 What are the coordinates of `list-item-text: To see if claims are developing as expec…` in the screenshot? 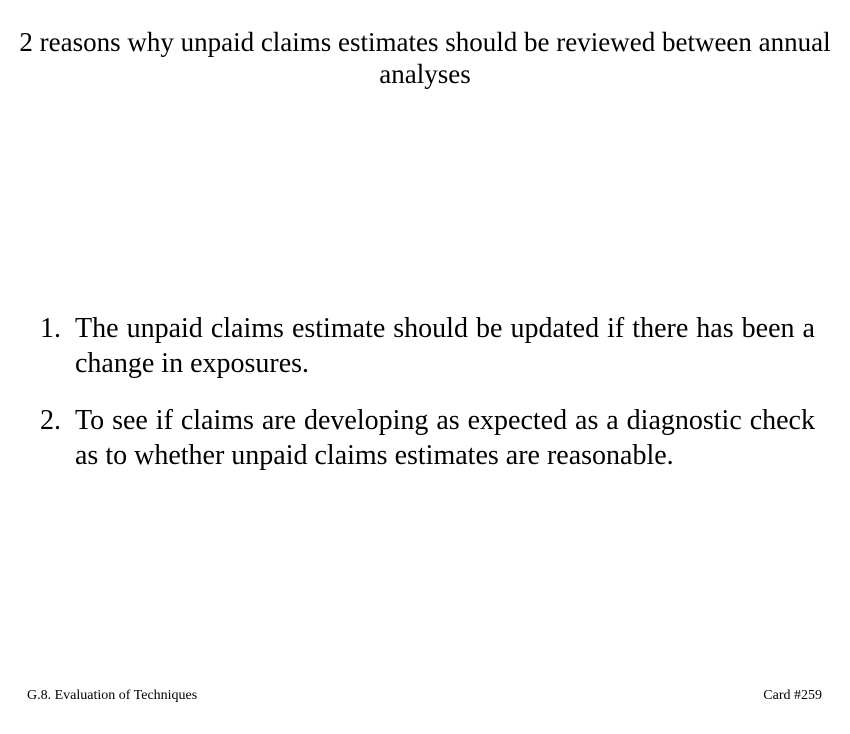 It's located at (445, 438).